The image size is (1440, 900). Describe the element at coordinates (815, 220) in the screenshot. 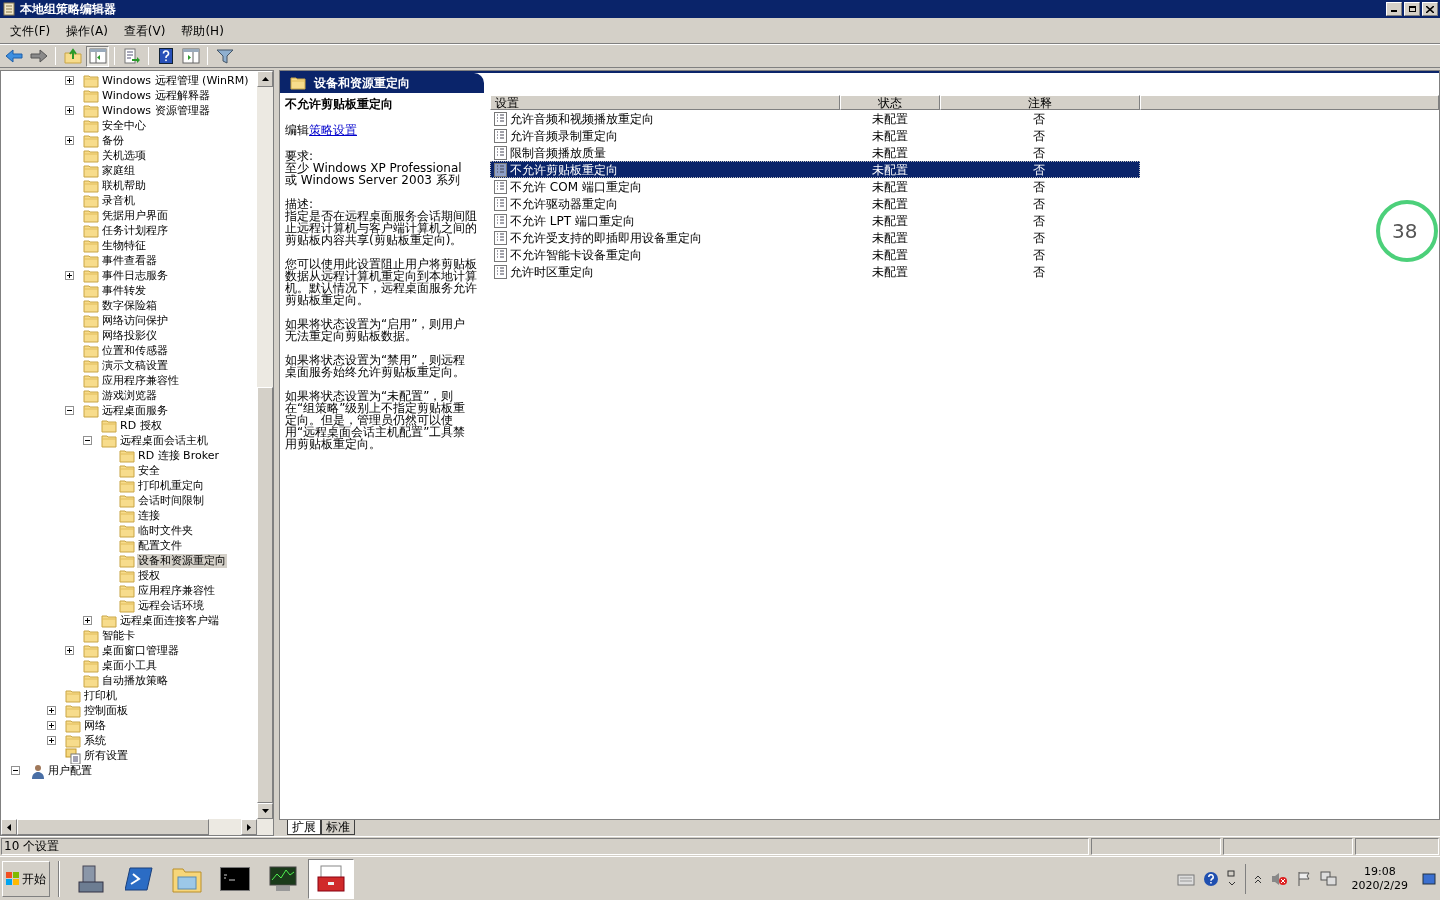

I see `setting-row: 不允许 LPT 端口重定向 未配置 否` at that location.